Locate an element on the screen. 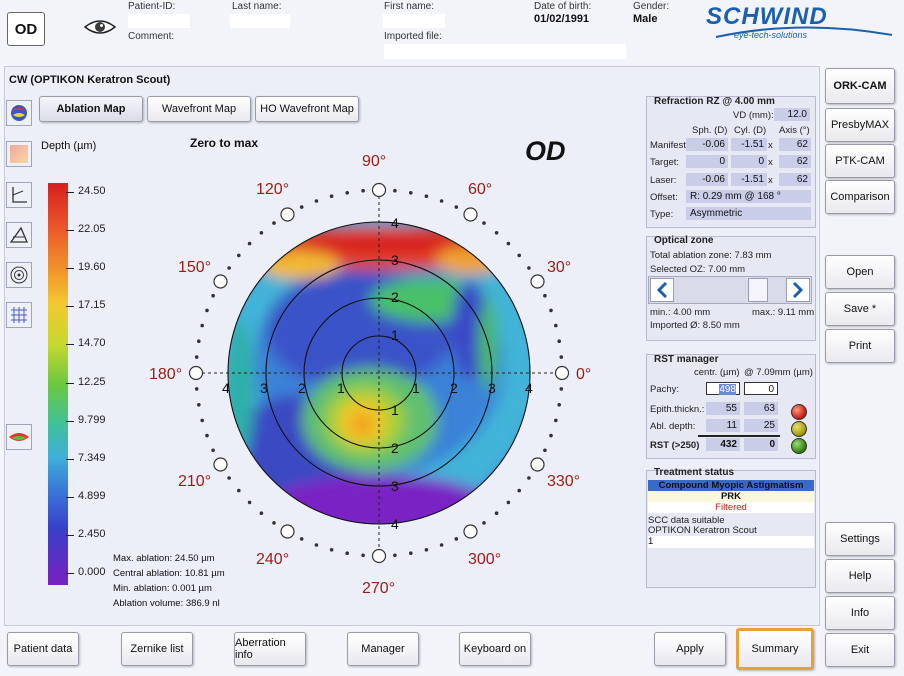 The width and height of the screenshot is (904, 676). manifest-sph: -0.06 is located at coordinates (707, 144).